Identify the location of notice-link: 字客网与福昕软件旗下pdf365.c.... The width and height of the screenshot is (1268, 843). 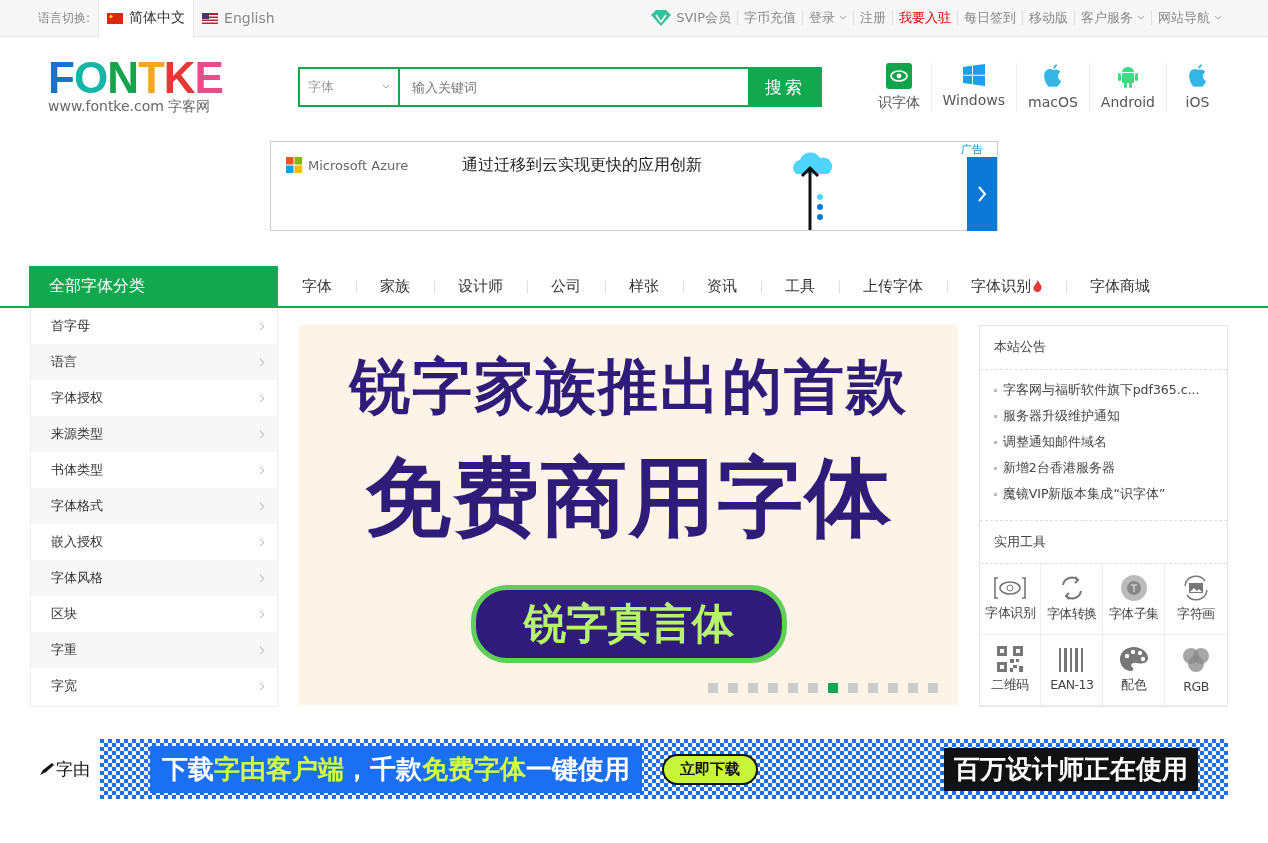
(1103, 390).